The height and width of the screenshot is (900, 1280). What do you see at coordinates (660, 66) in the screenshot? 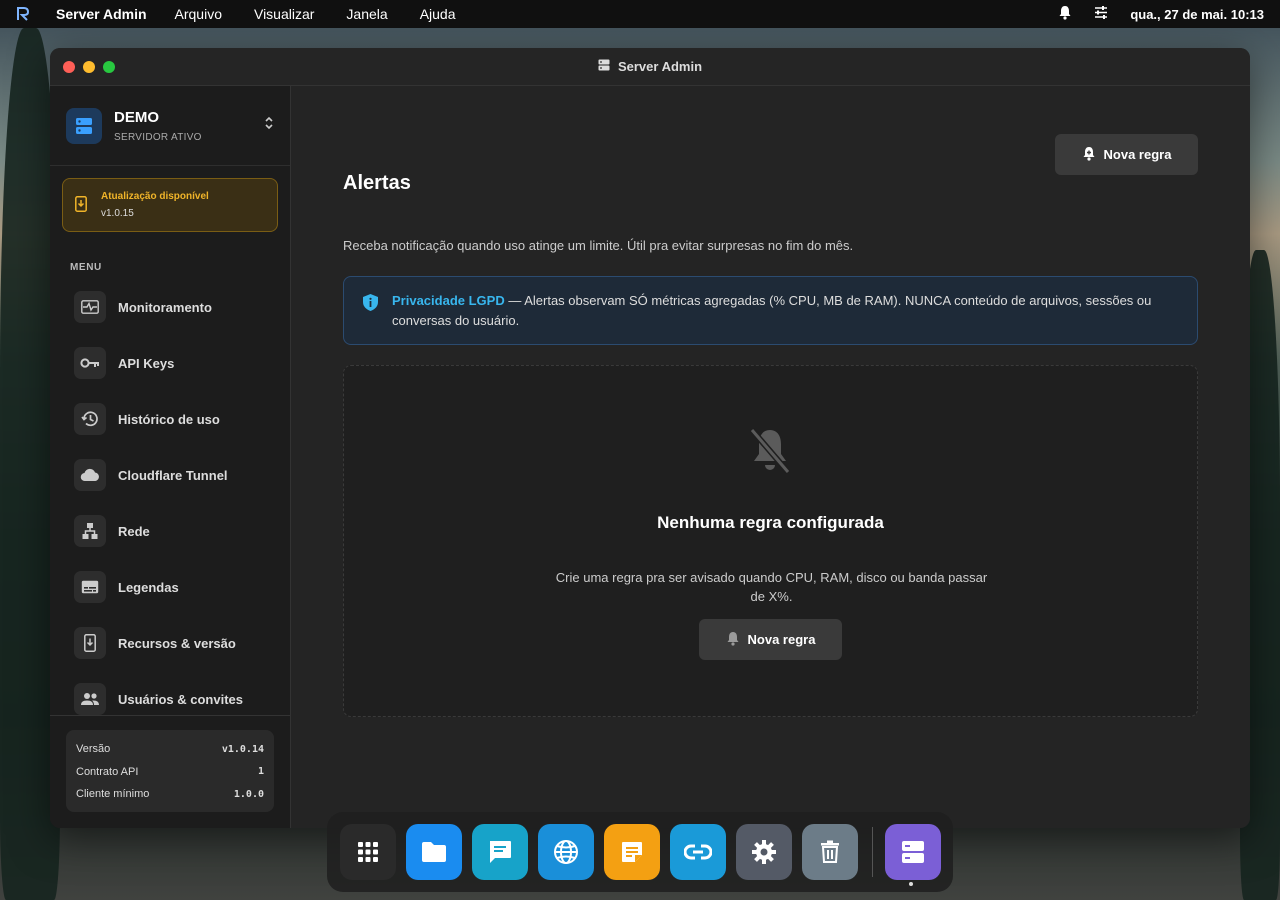
I see `window-title: Server Admin` at bounding box center [660, 66].